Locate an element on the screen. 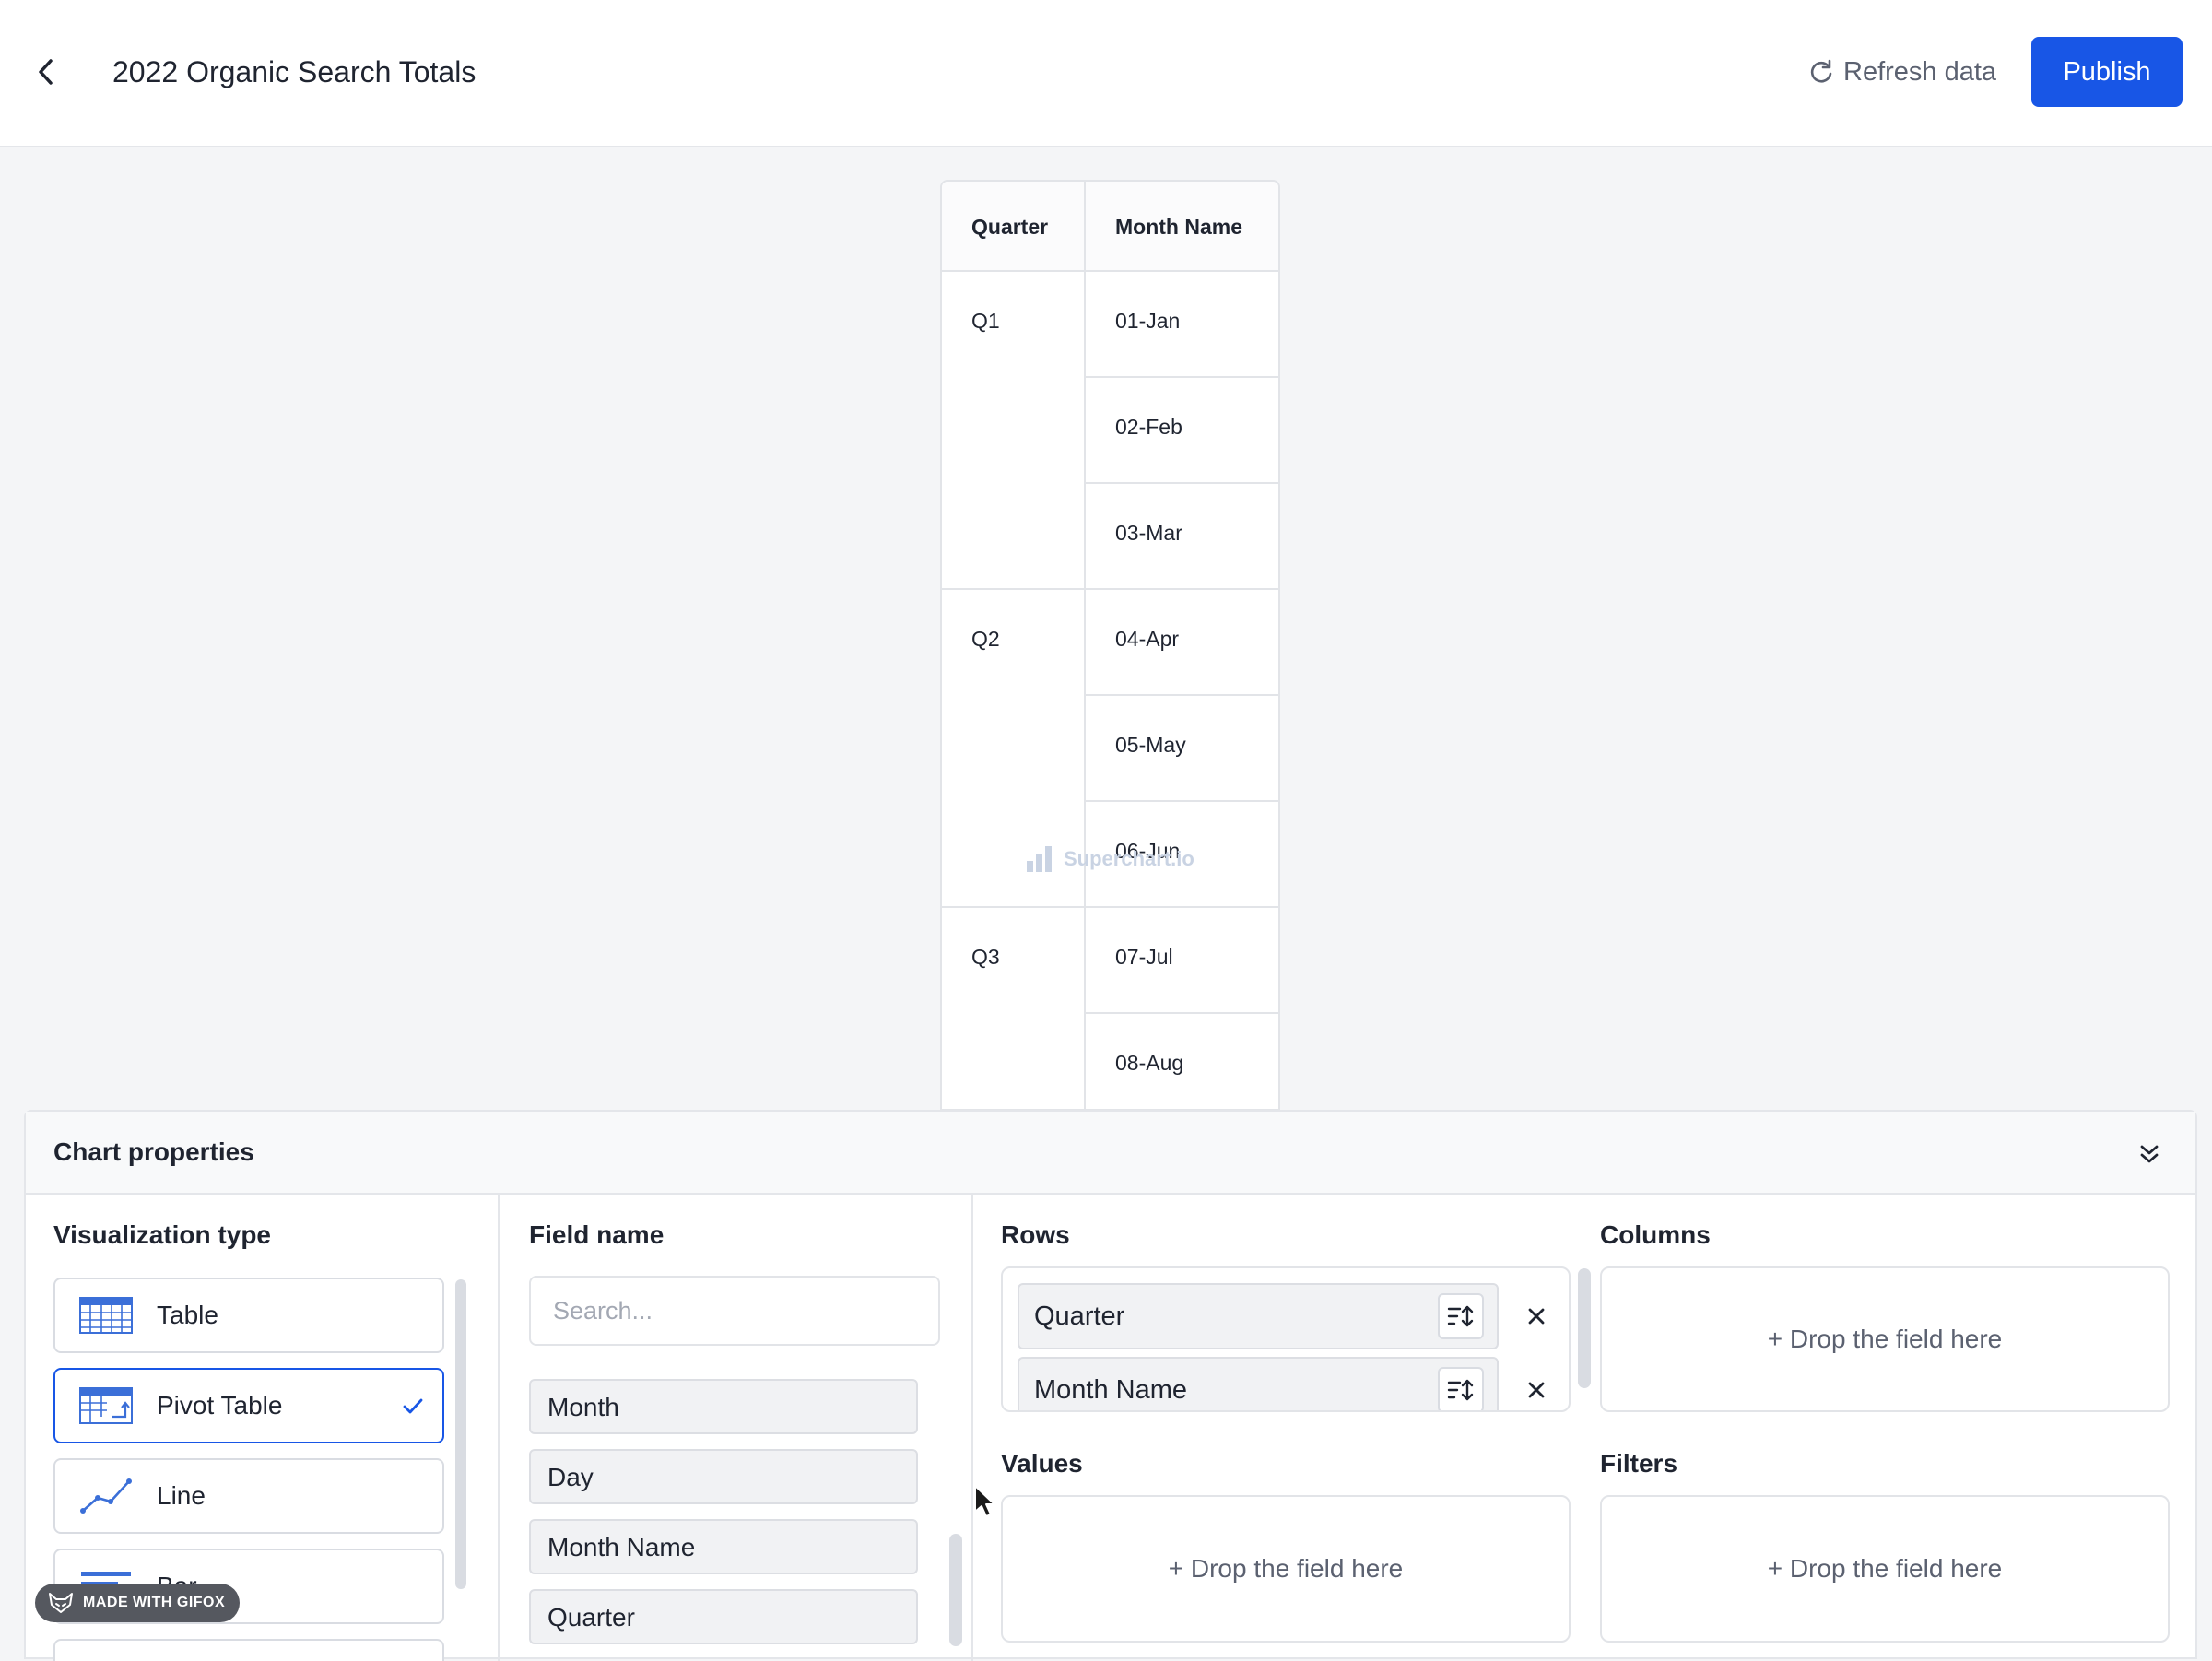  table-cell: 07-Jul is located at coordinates (1182, 961).